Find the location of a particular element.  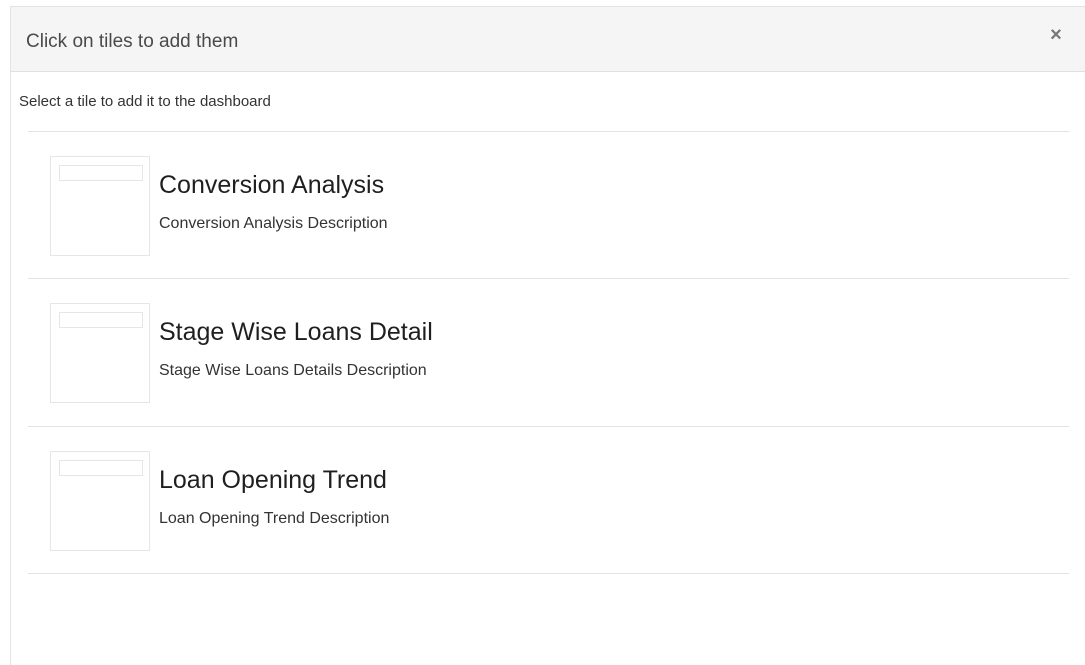

dialog-title: Click on tiles to add them is located at coordinates (132, 41).